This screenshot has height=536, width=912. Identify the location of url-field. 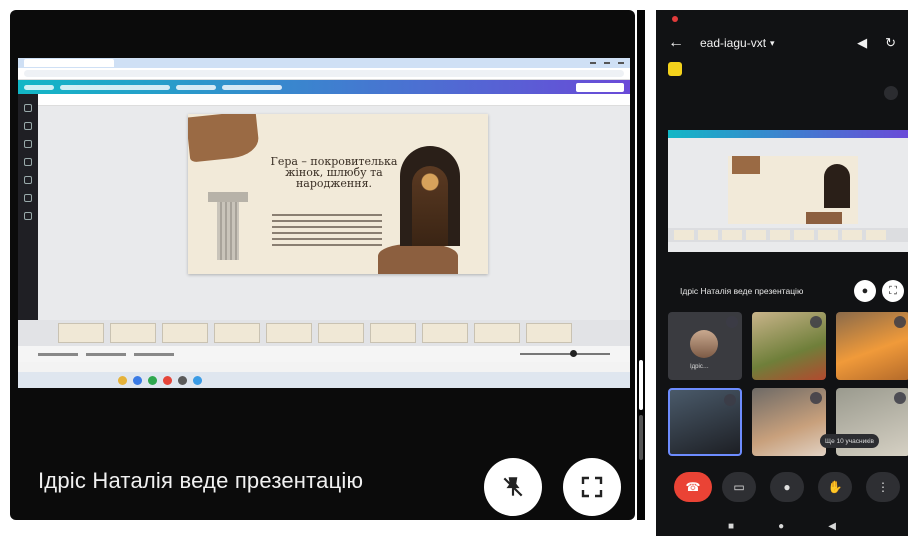
(324, 73).